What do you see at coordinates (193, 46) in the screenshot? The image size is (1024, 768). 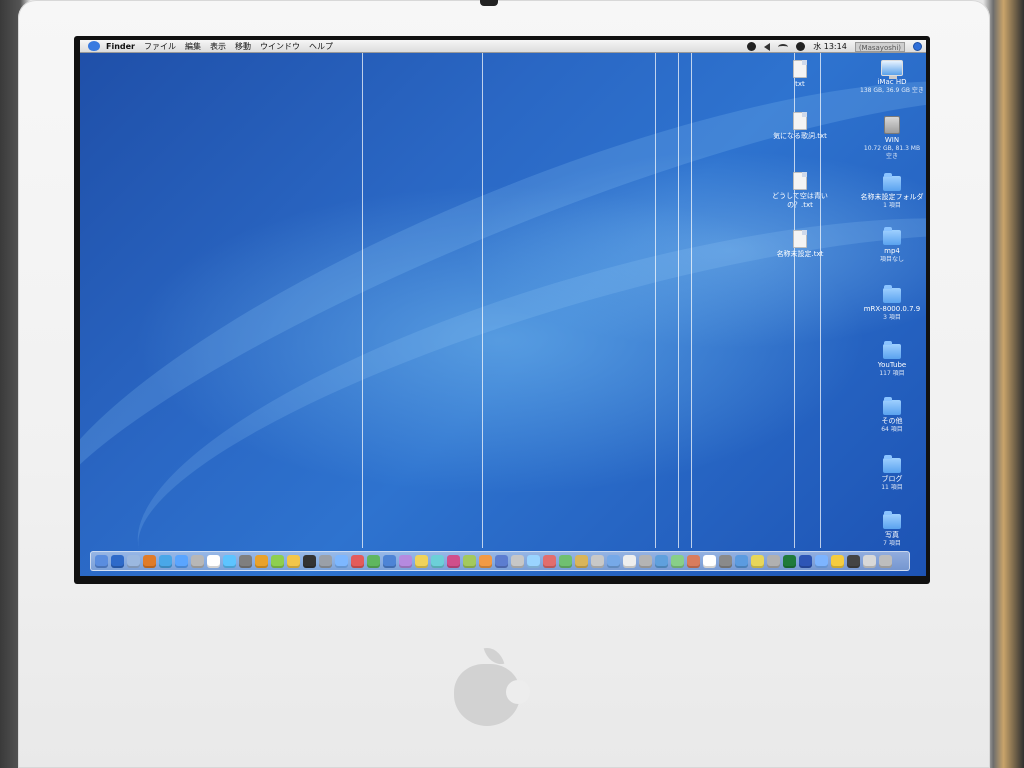 I see `menu-edit: 編集` at bounding box center [193, 46].